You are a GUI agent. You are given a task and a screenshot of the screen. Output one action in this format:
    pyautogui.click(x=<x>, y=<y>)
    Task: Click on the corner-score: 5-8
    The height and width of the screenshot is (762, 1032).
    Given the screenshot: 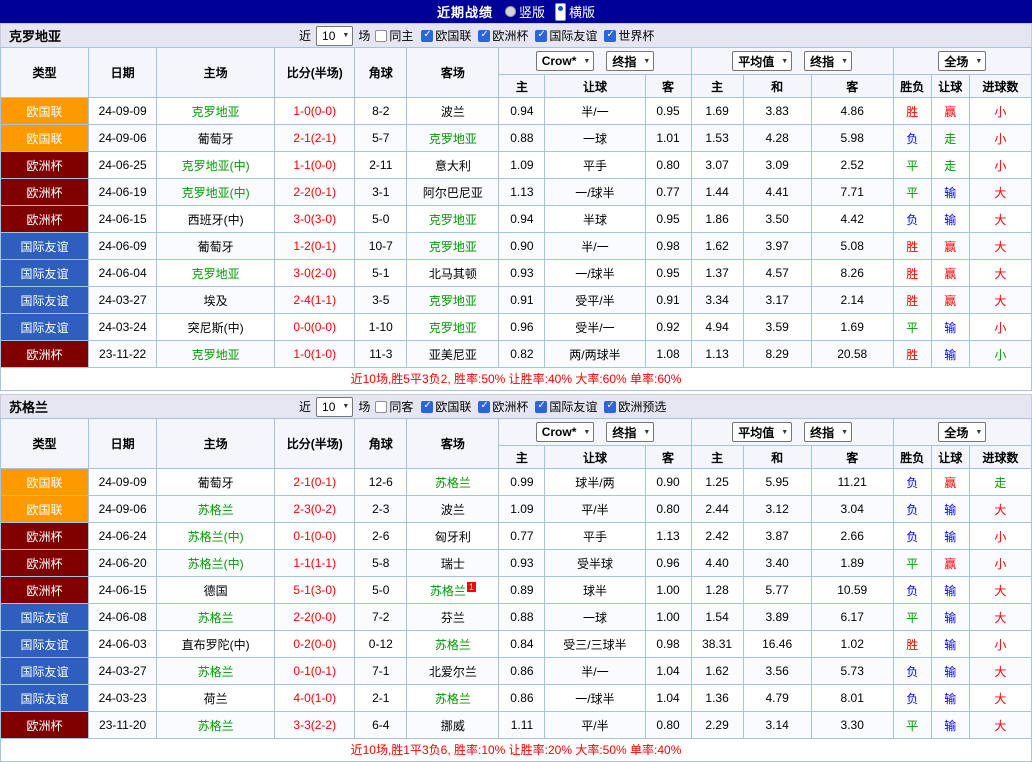 What is the action you would take?
    pyautogui.click(x=381, y=563)
    